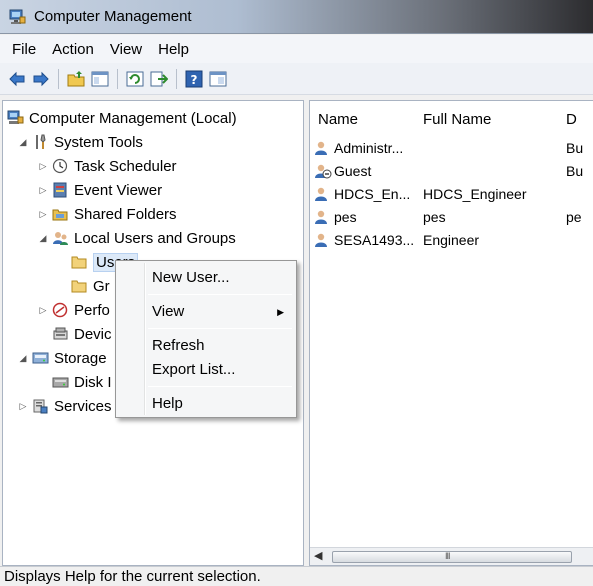 This screenshot has width=593, height=586. Describe the element at coordinates (90, 286) in the screenshot. I see `tree-item-groups: Gr` at that location.